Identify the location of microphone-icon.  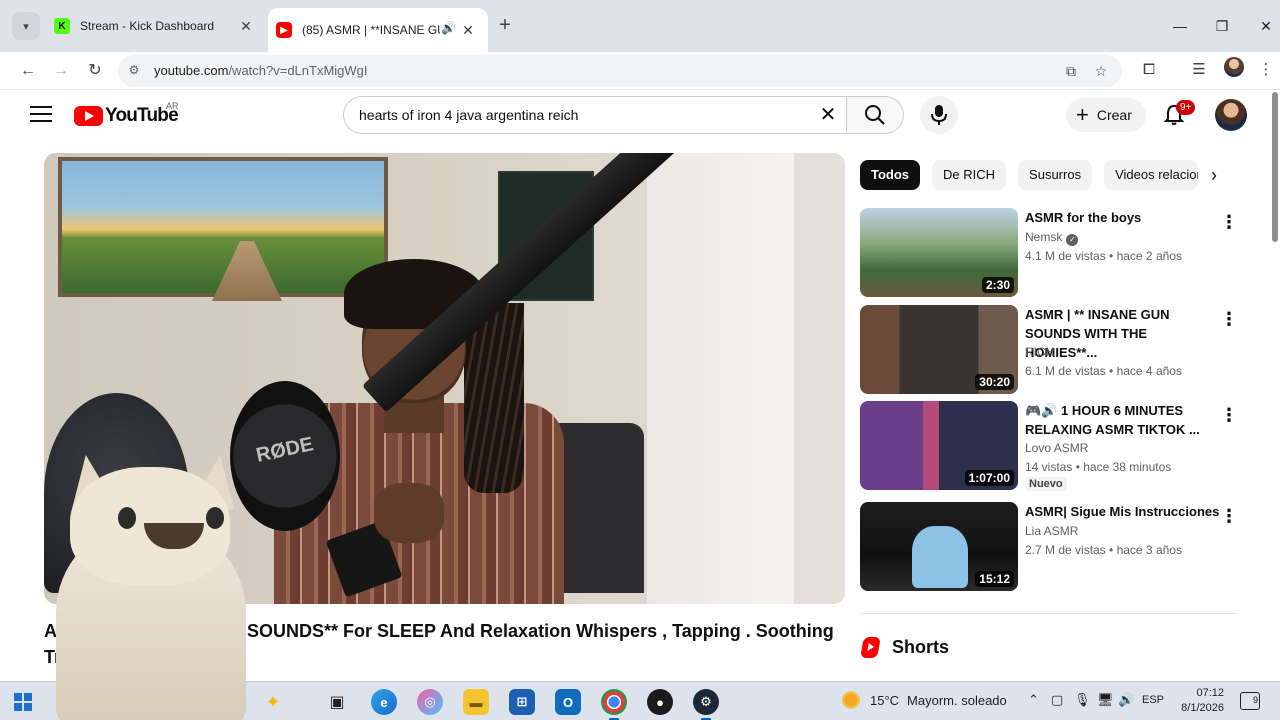
(939, 115).